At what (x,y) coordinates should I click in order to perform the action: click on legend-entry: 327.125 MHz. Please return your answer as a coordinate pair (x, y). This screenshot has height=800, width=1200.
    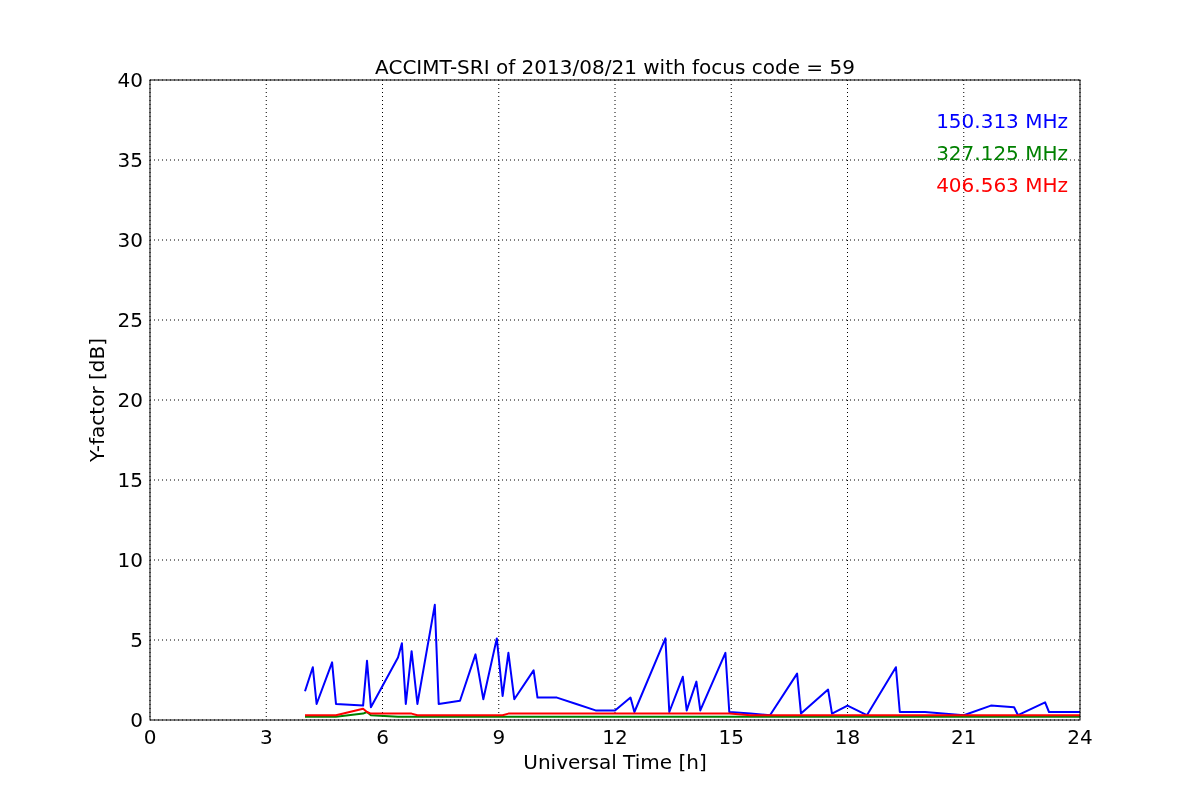
    Looking at the image, I should click on (1002, 153).